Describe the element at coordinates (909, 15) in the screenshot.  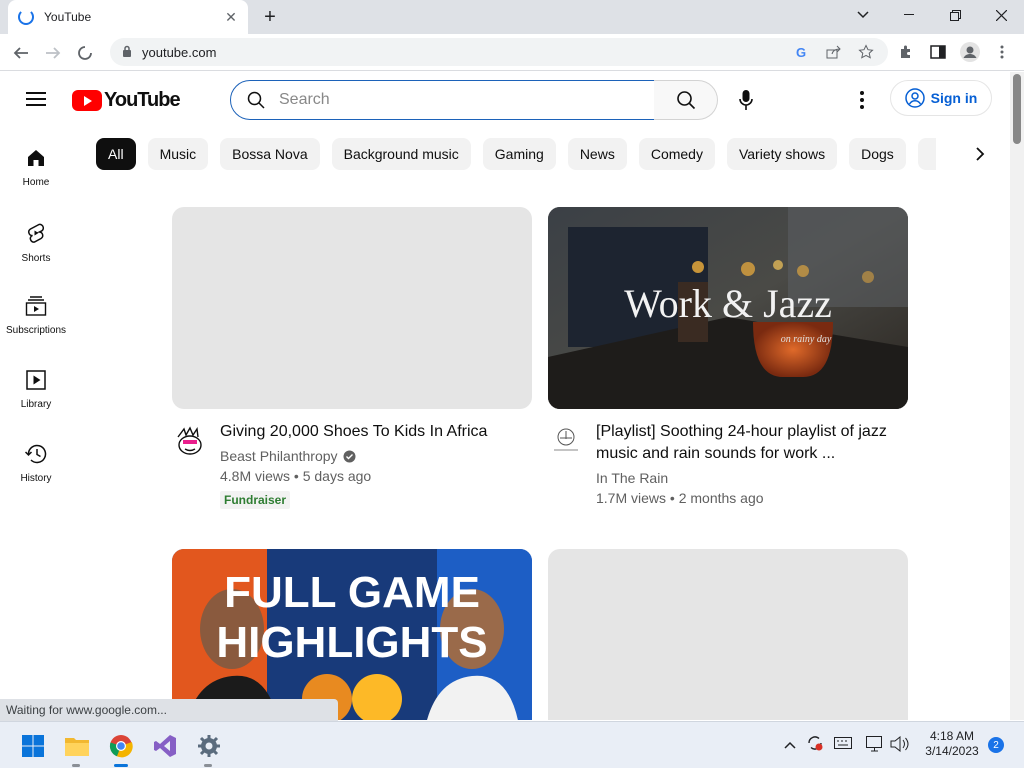
I see `minimize-button` at that location.